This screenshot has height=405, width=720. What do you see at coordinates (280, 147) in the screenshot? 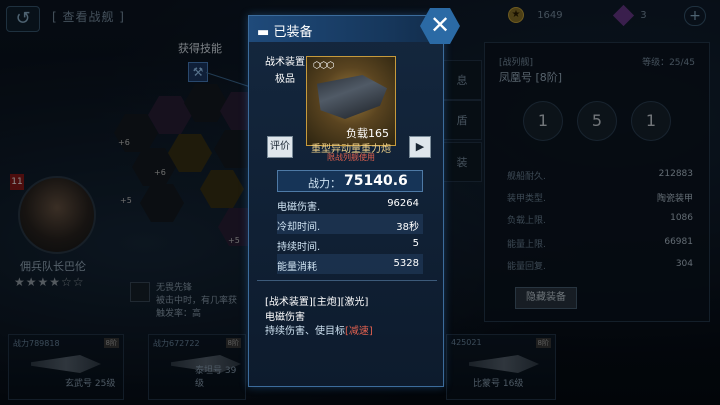
I see `rate-button: 评价` at bounding box center [280, 147].